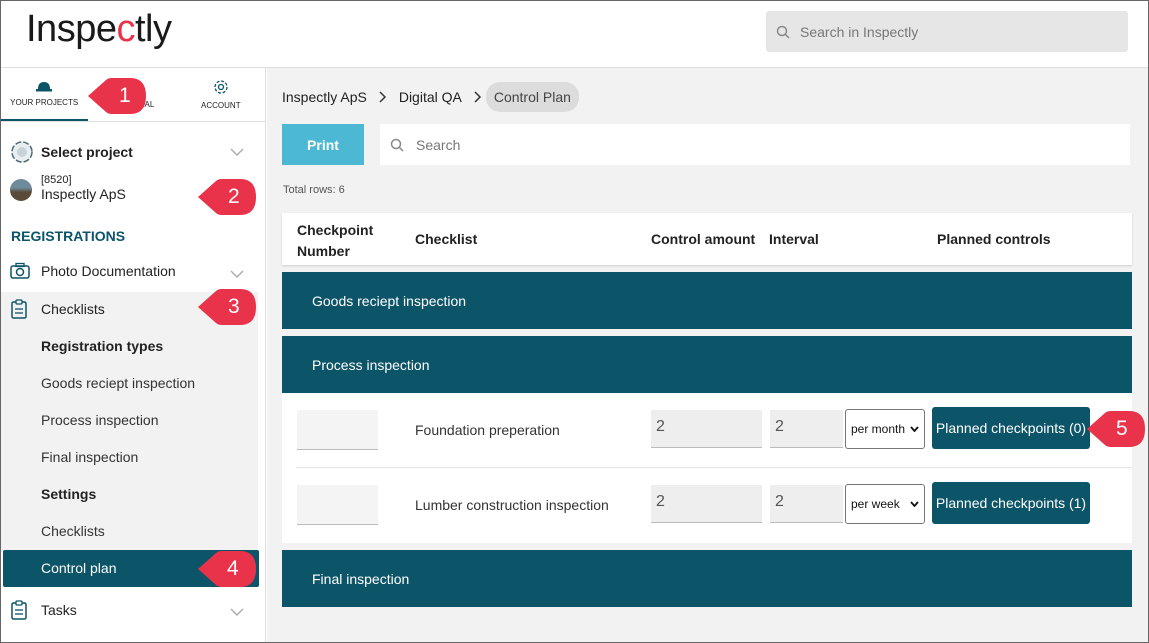  Describe the element at coordinates (487, 430) in the screenshot. I see `checklist-name: Foundation preperation` at that location.